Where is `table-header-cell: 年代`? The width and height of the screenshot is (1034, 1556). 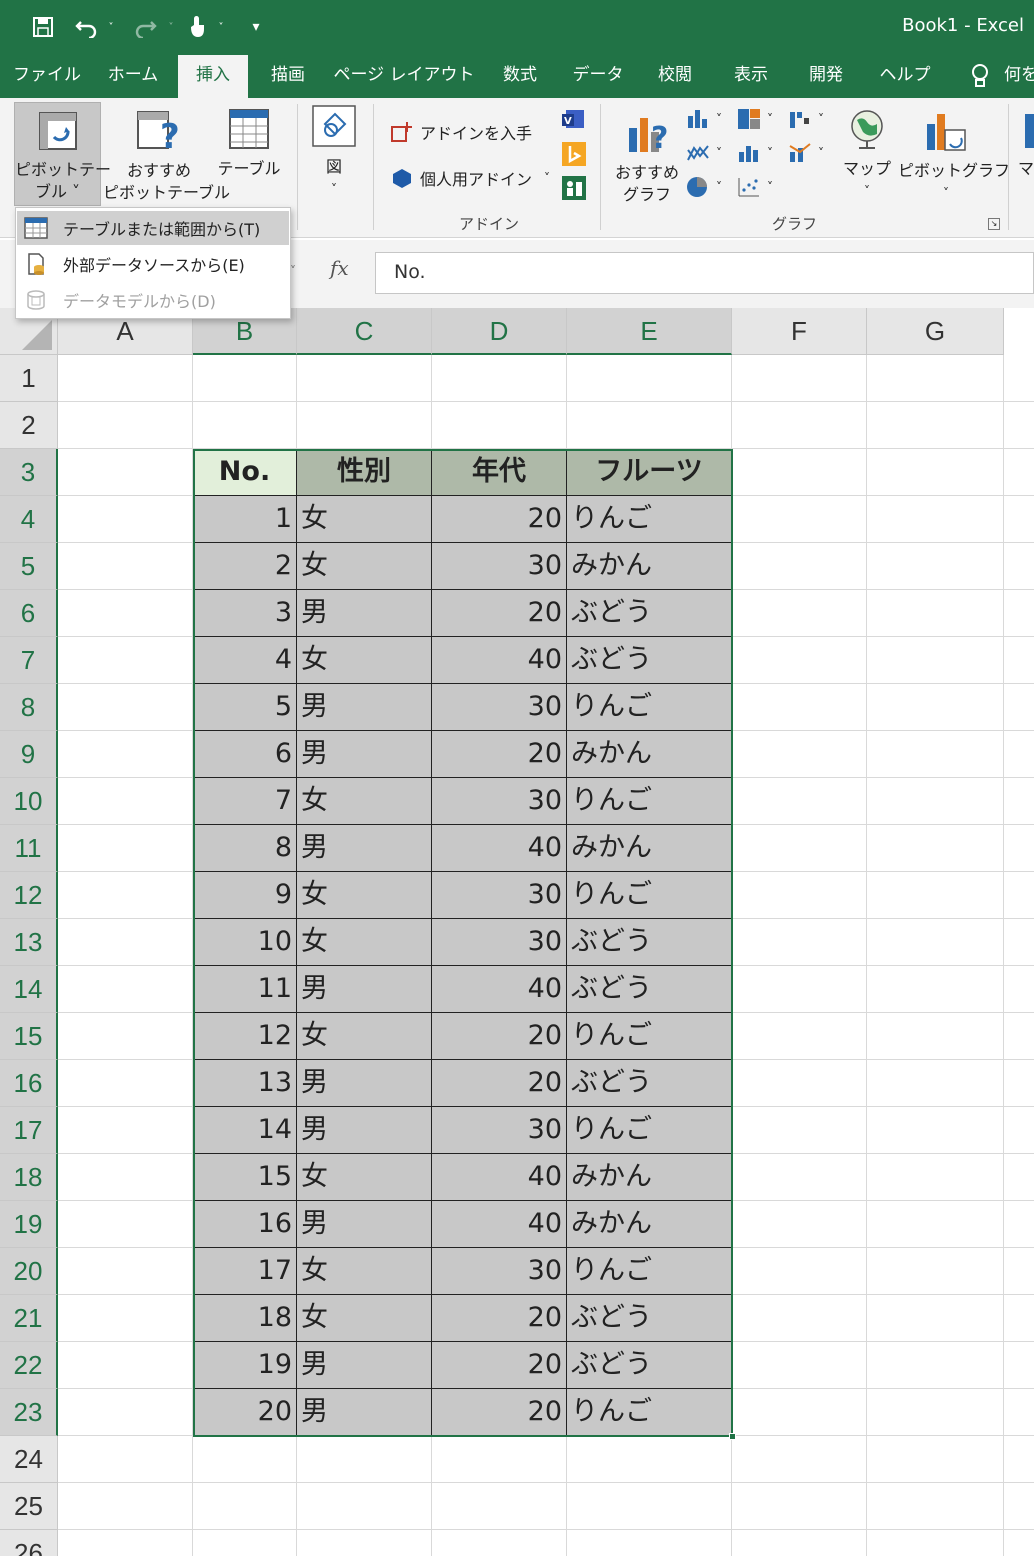
table-header-cell: 年代 is located at coordinates (499, 472).